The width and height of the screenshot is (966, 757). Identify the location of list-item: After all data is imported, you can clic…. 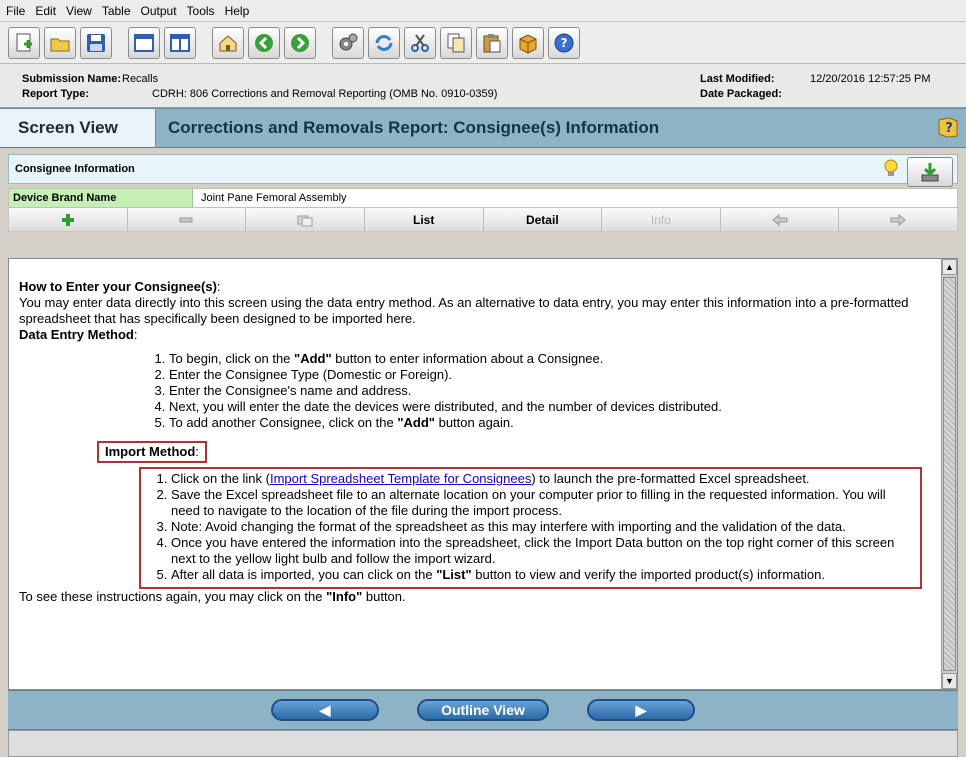
(541, 575).